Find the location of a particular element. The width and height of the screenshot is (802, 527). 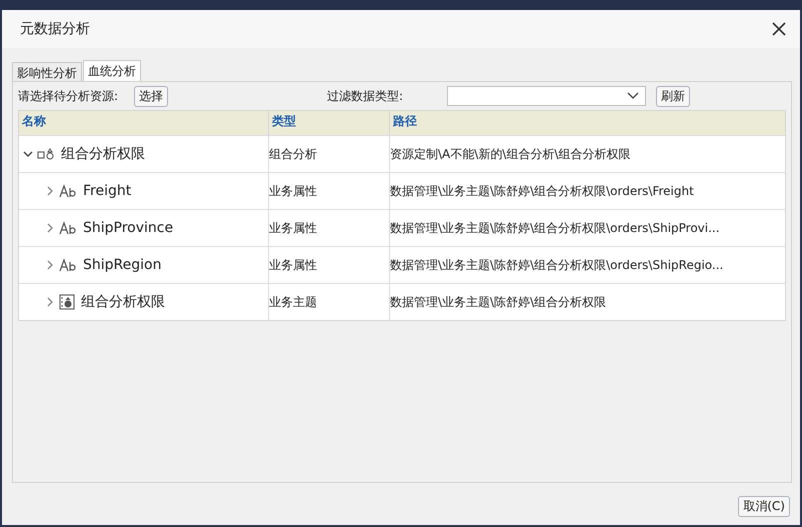

tab: 影响性分析 is located at coordinates (47, 71).